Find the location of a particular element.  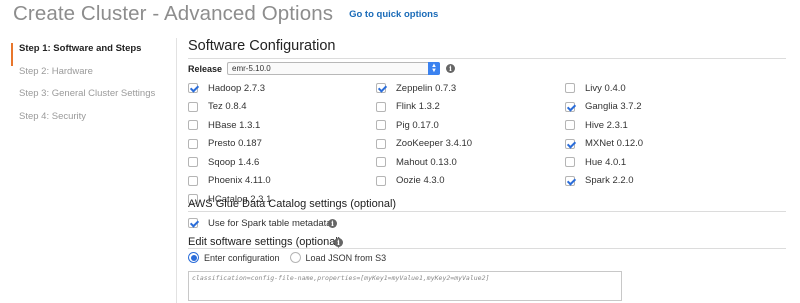

software-configuration-title: Software Configuration is located at coordinates (262, 46).